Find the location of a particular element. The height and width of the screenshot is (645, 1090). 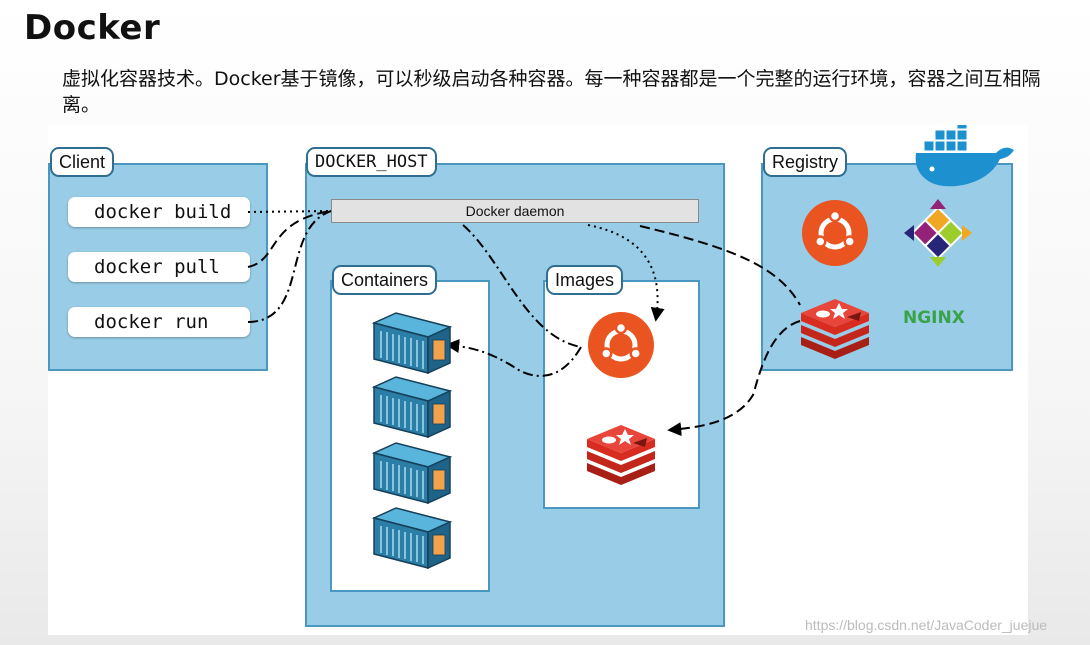

slide-title: Docker is located at coordinates (92, 28).